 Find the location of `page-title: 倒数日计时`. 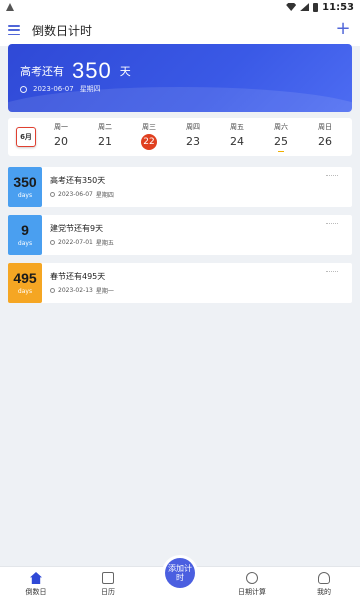

page-title: 倒数日计时 is located at coordinates (62, 30).